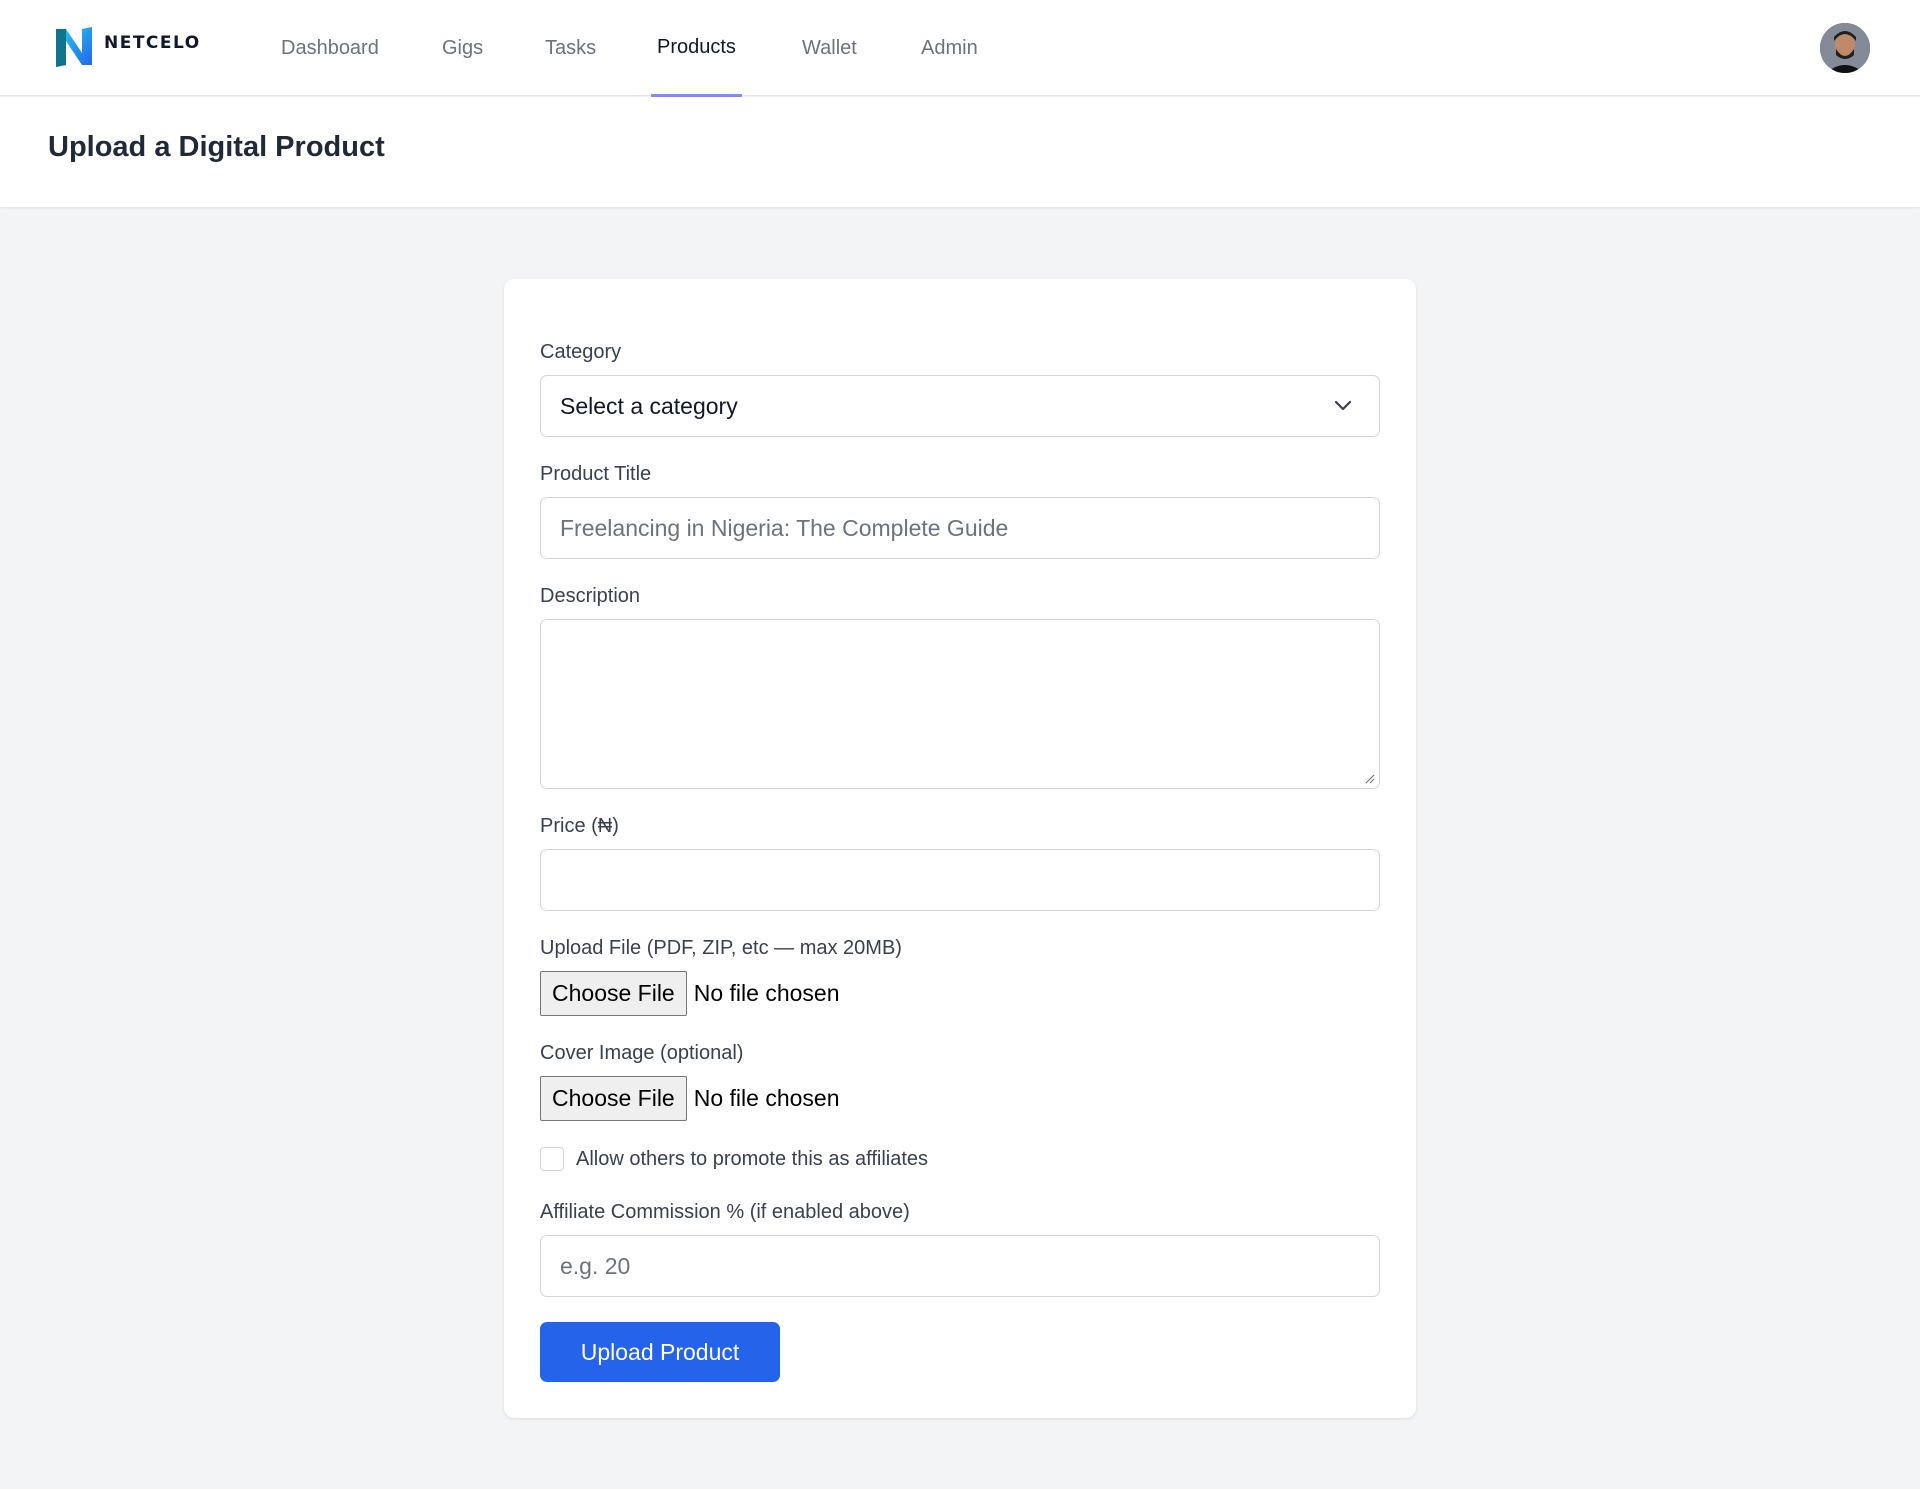 This screenshot has height=1489, width=1920. I want to click on description-label: Description, so click(590, 596).